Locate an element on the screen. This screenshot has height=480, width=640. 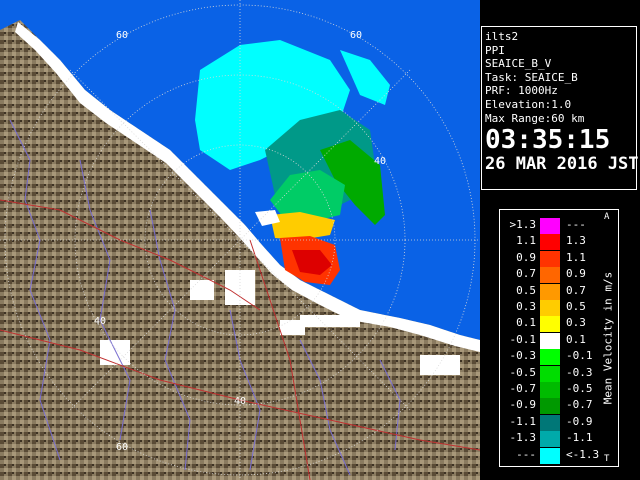
legend-row-lower: -0.9 is located at coordinates (523, 405).